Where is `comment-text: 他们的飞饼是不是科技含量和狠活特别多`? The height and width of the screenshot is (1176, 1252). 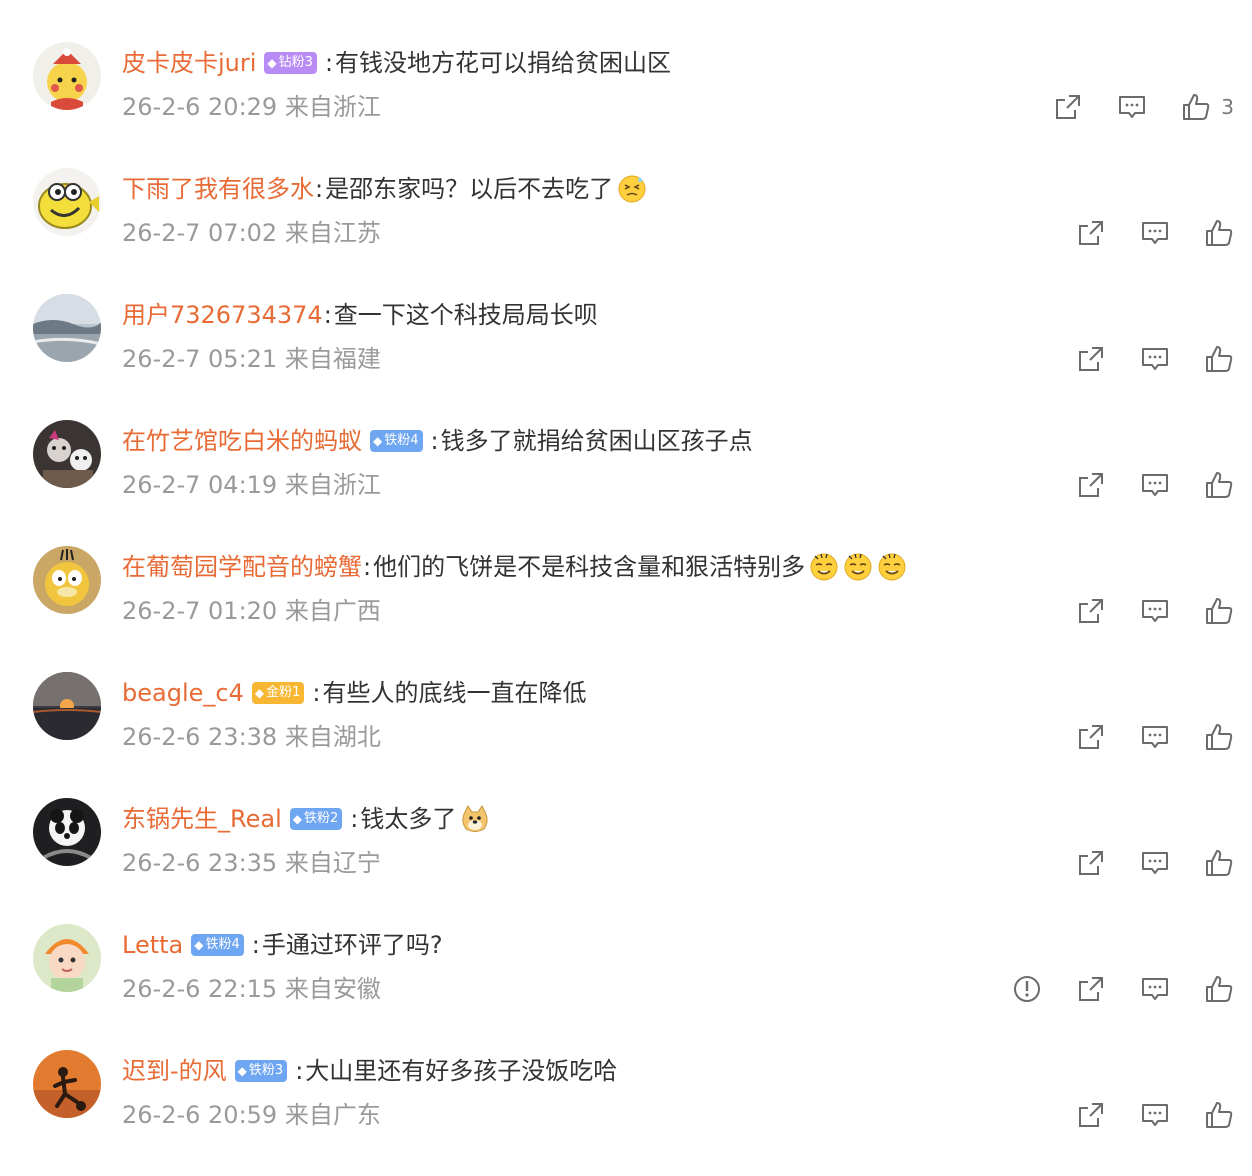 comment-text: 他们的飞饼是不是科技含量和狠活特别多 is located at coordinates (589, 567).